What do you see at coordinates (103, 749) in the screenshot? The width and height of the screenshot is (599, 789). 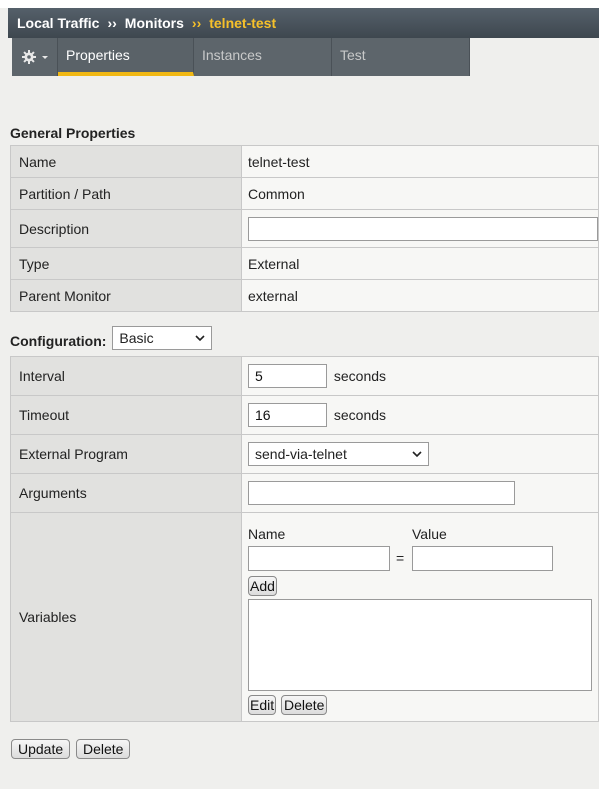 I see `delete-monitor-button: Delete` at bounding box center [103, 749].